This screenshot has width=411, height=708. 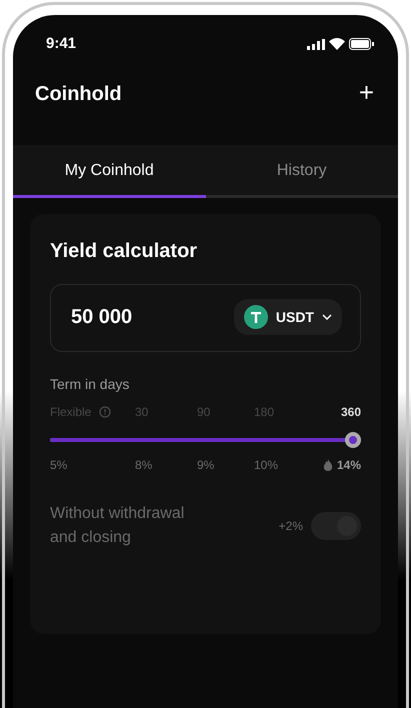 I want to click on tab: History, so click(x=302, y=171).